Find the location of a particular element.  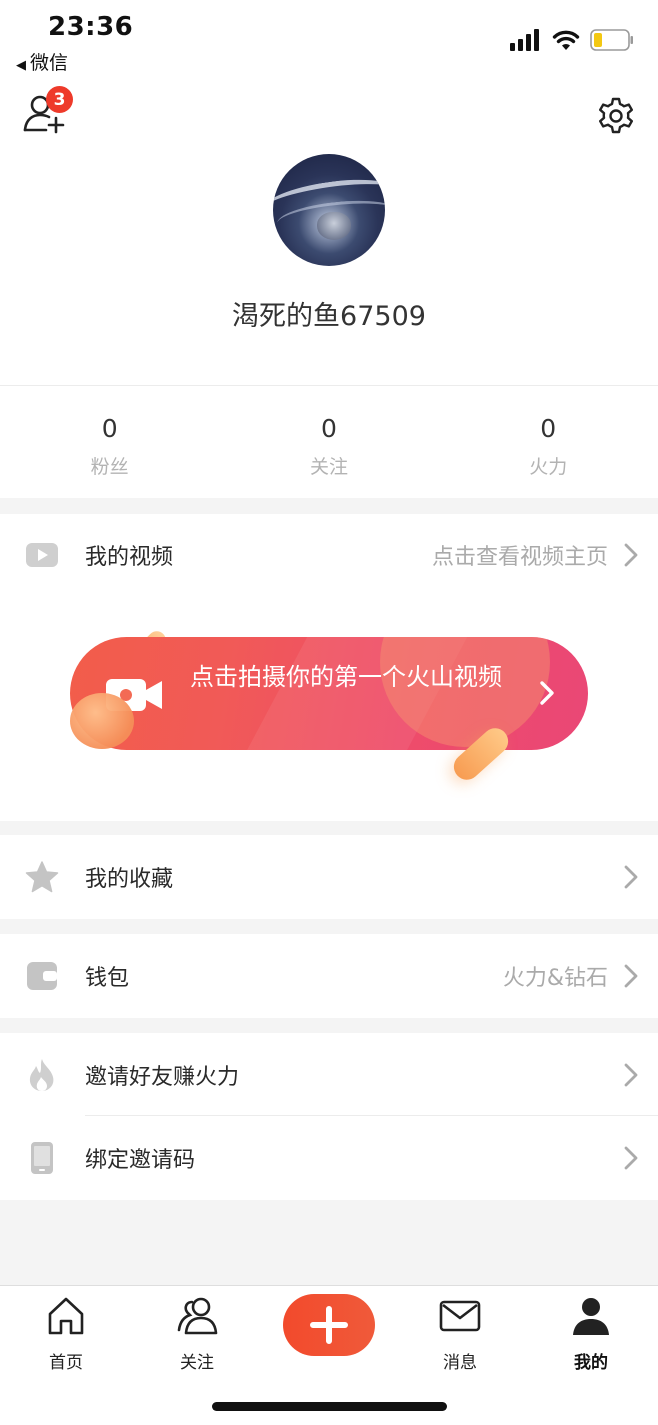

person-icon is located at coordinates (591, 1316).